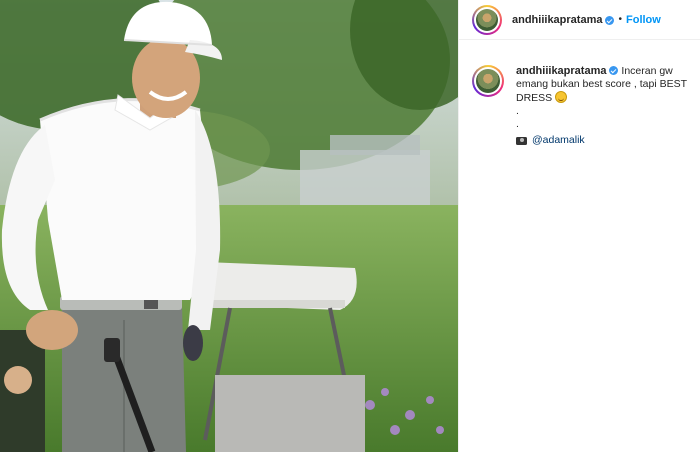  I want to click on caption-avatar, so click(488, 81).